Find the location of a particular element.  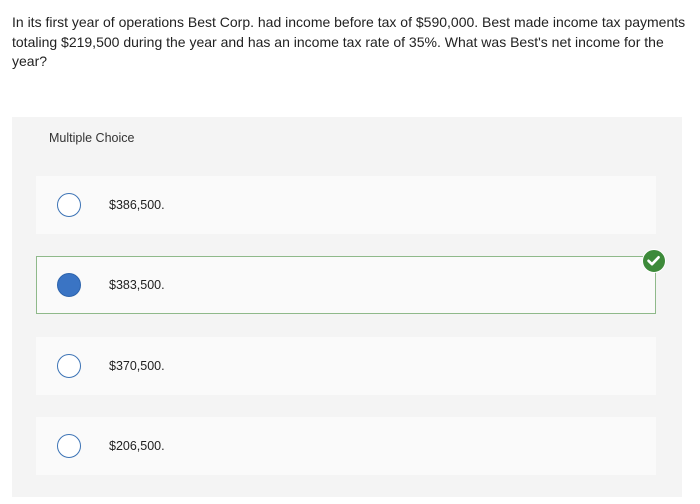

check-circle-icon is located at coordinates (654, 261).